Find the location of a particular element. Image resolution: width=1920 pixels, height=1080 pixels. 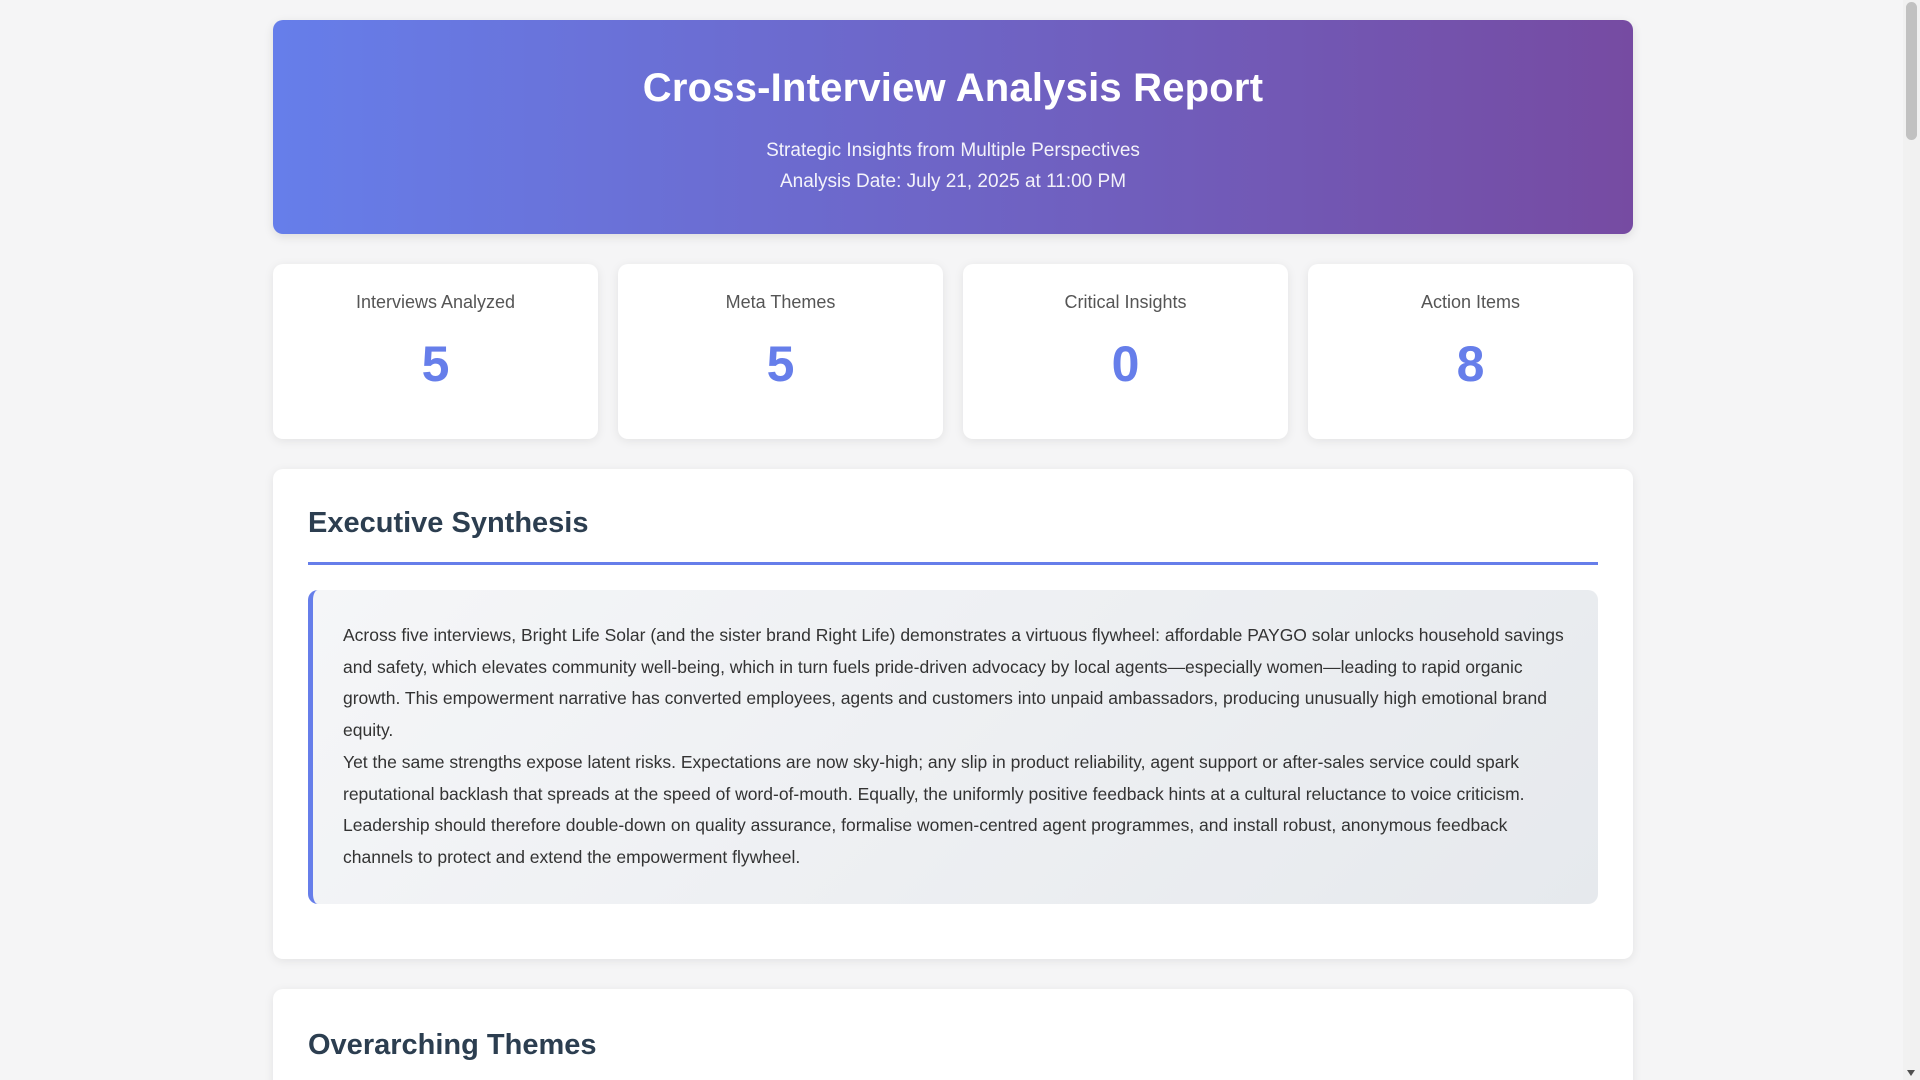

stat-label: Critical Insights is located at coordinates (1125, 302).